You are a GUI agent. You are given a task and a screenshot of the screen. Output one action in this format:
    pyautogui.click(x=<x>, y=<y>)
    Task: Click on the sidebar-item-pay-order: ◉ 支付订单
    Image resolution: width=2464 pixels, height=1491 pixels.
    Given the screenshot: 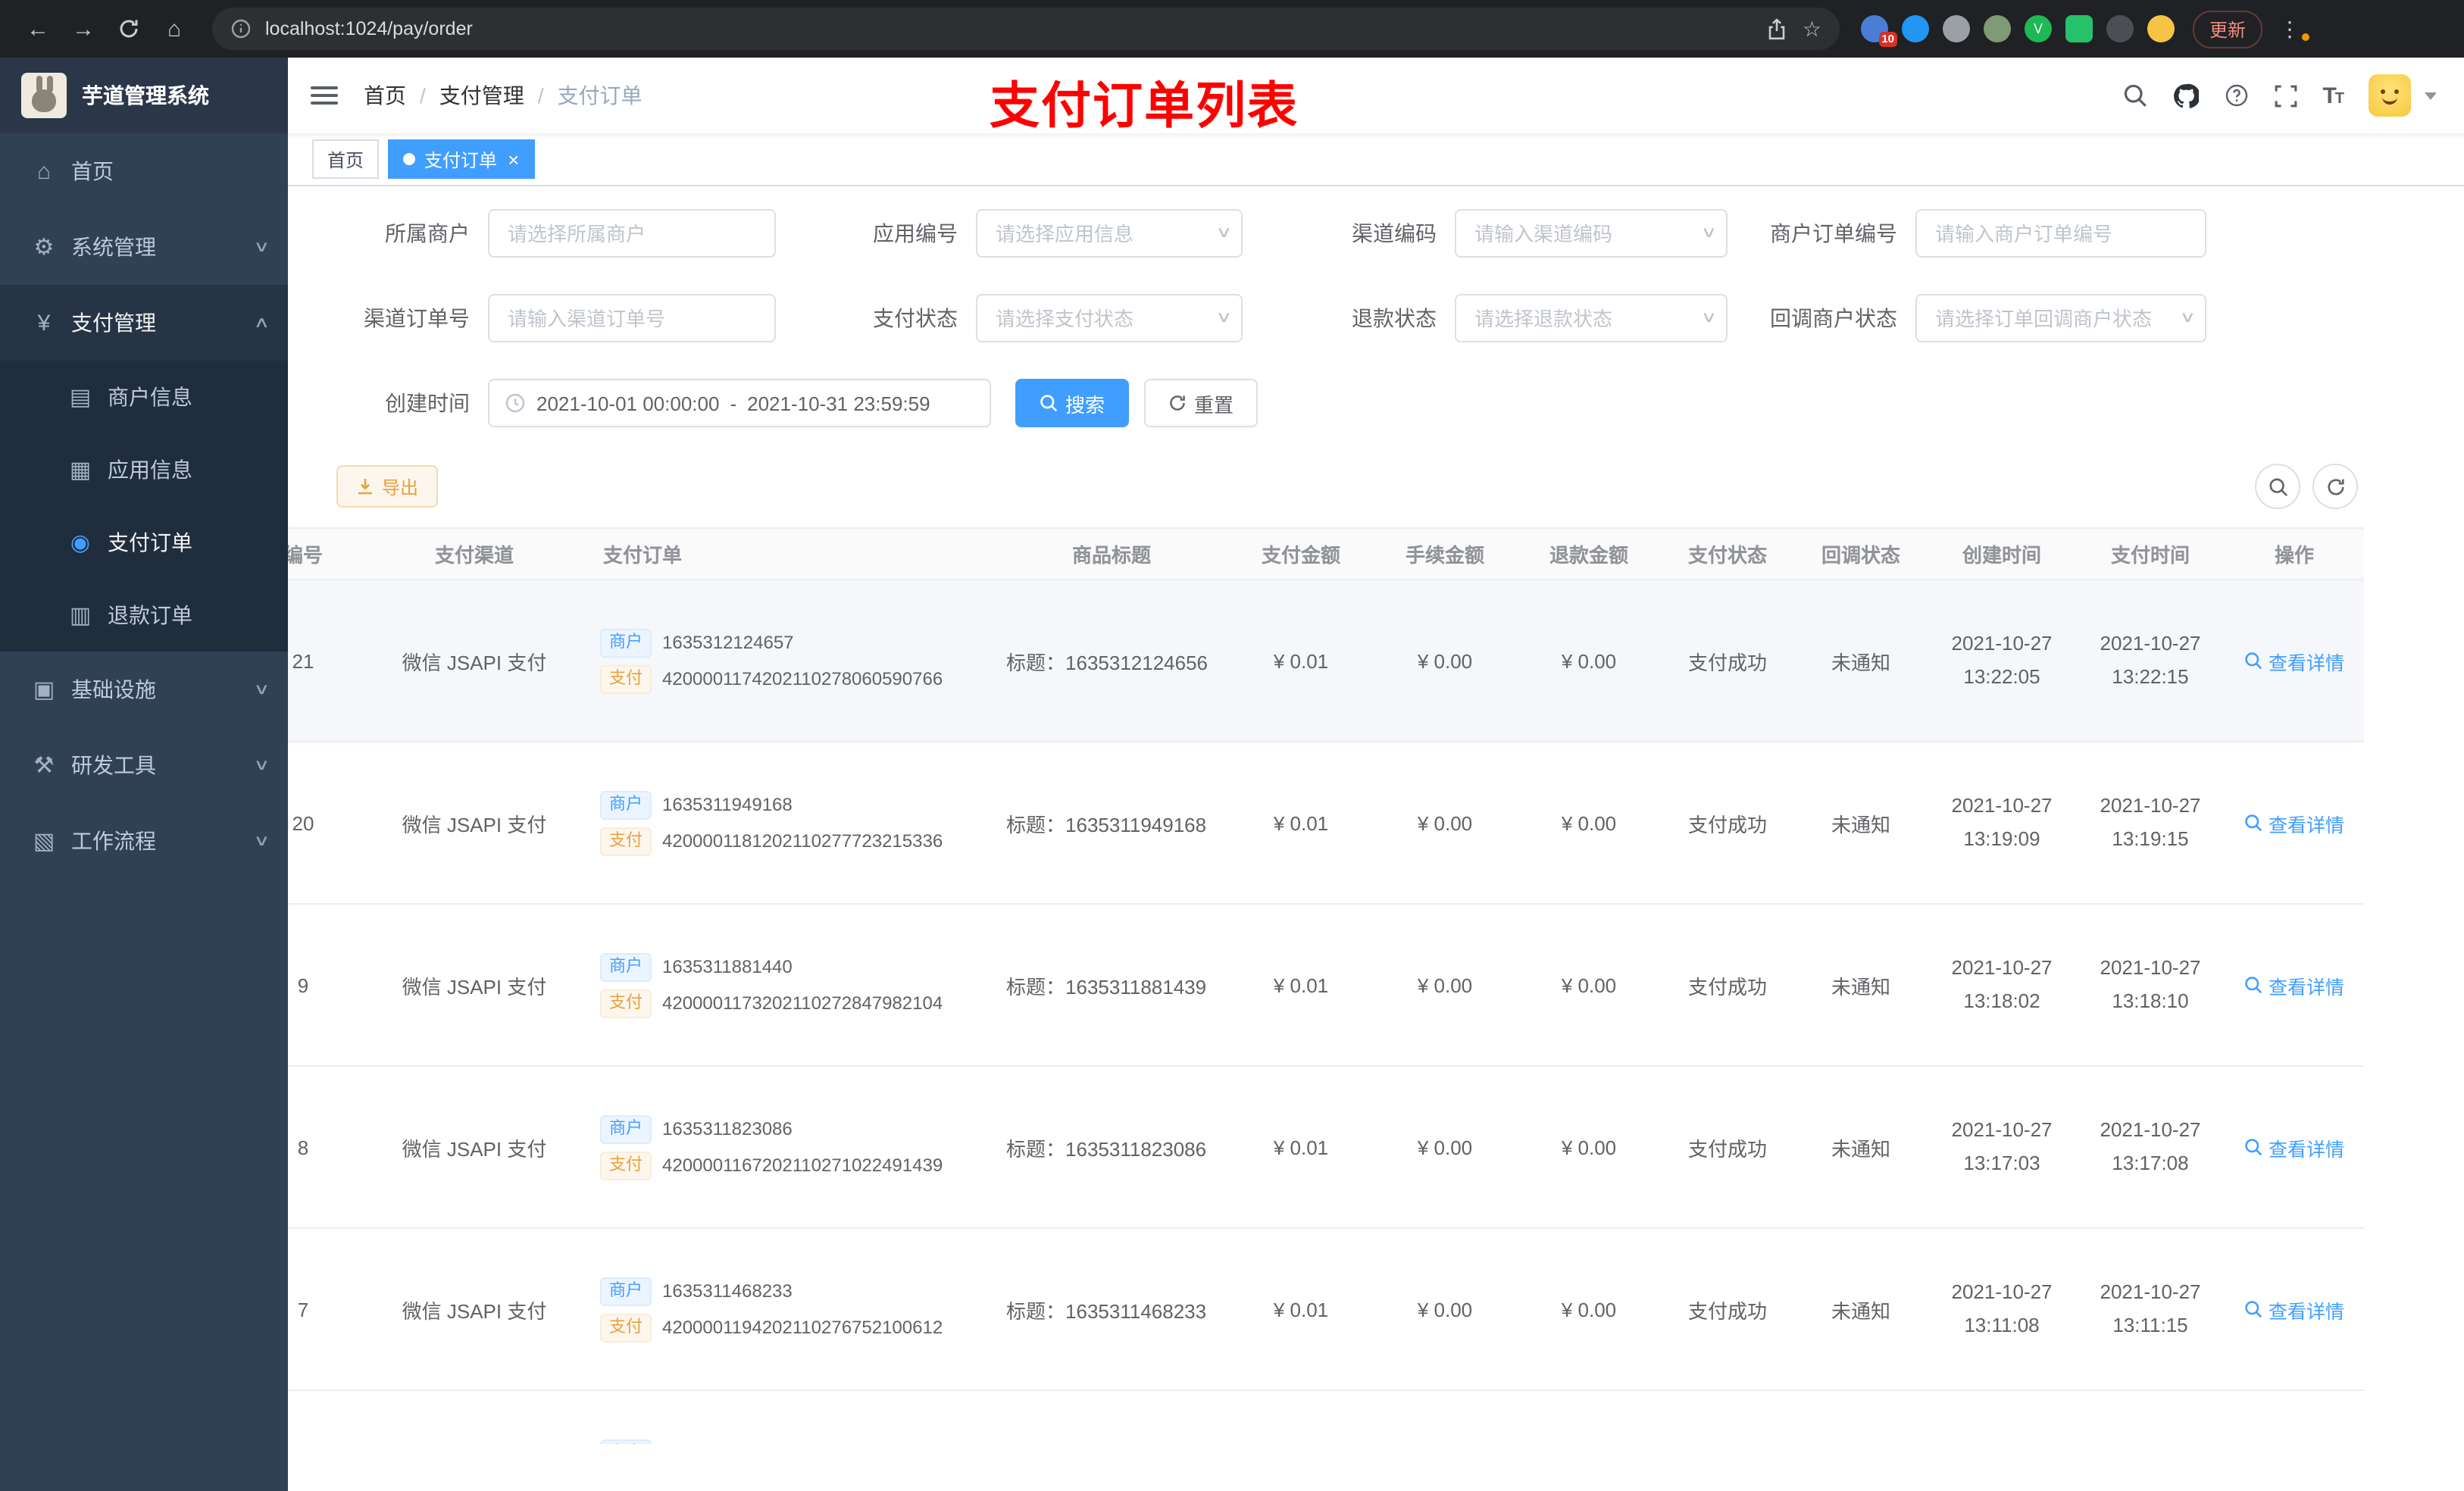 What is the action you would take?
    pyautogui.click(x=144, y=542)
    